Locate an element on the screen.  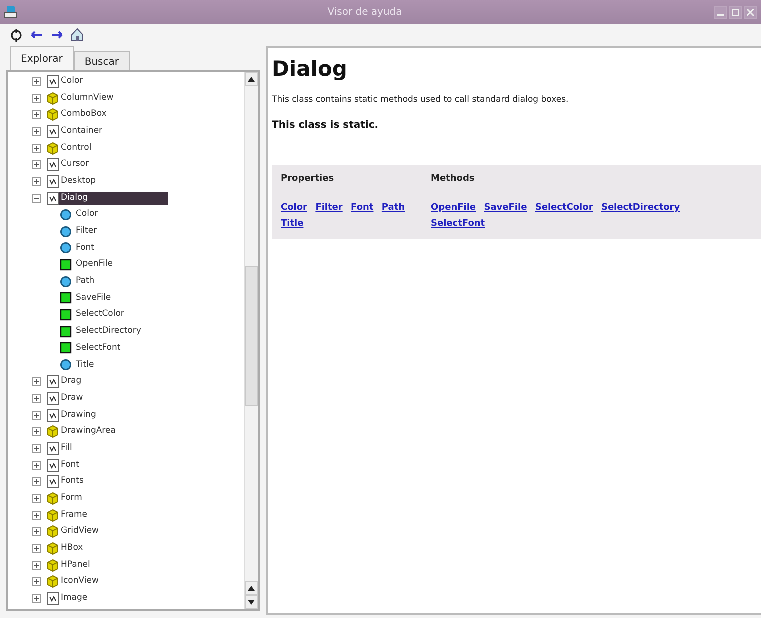
tree-item: OpenFile is located at coordinates (94, 265).